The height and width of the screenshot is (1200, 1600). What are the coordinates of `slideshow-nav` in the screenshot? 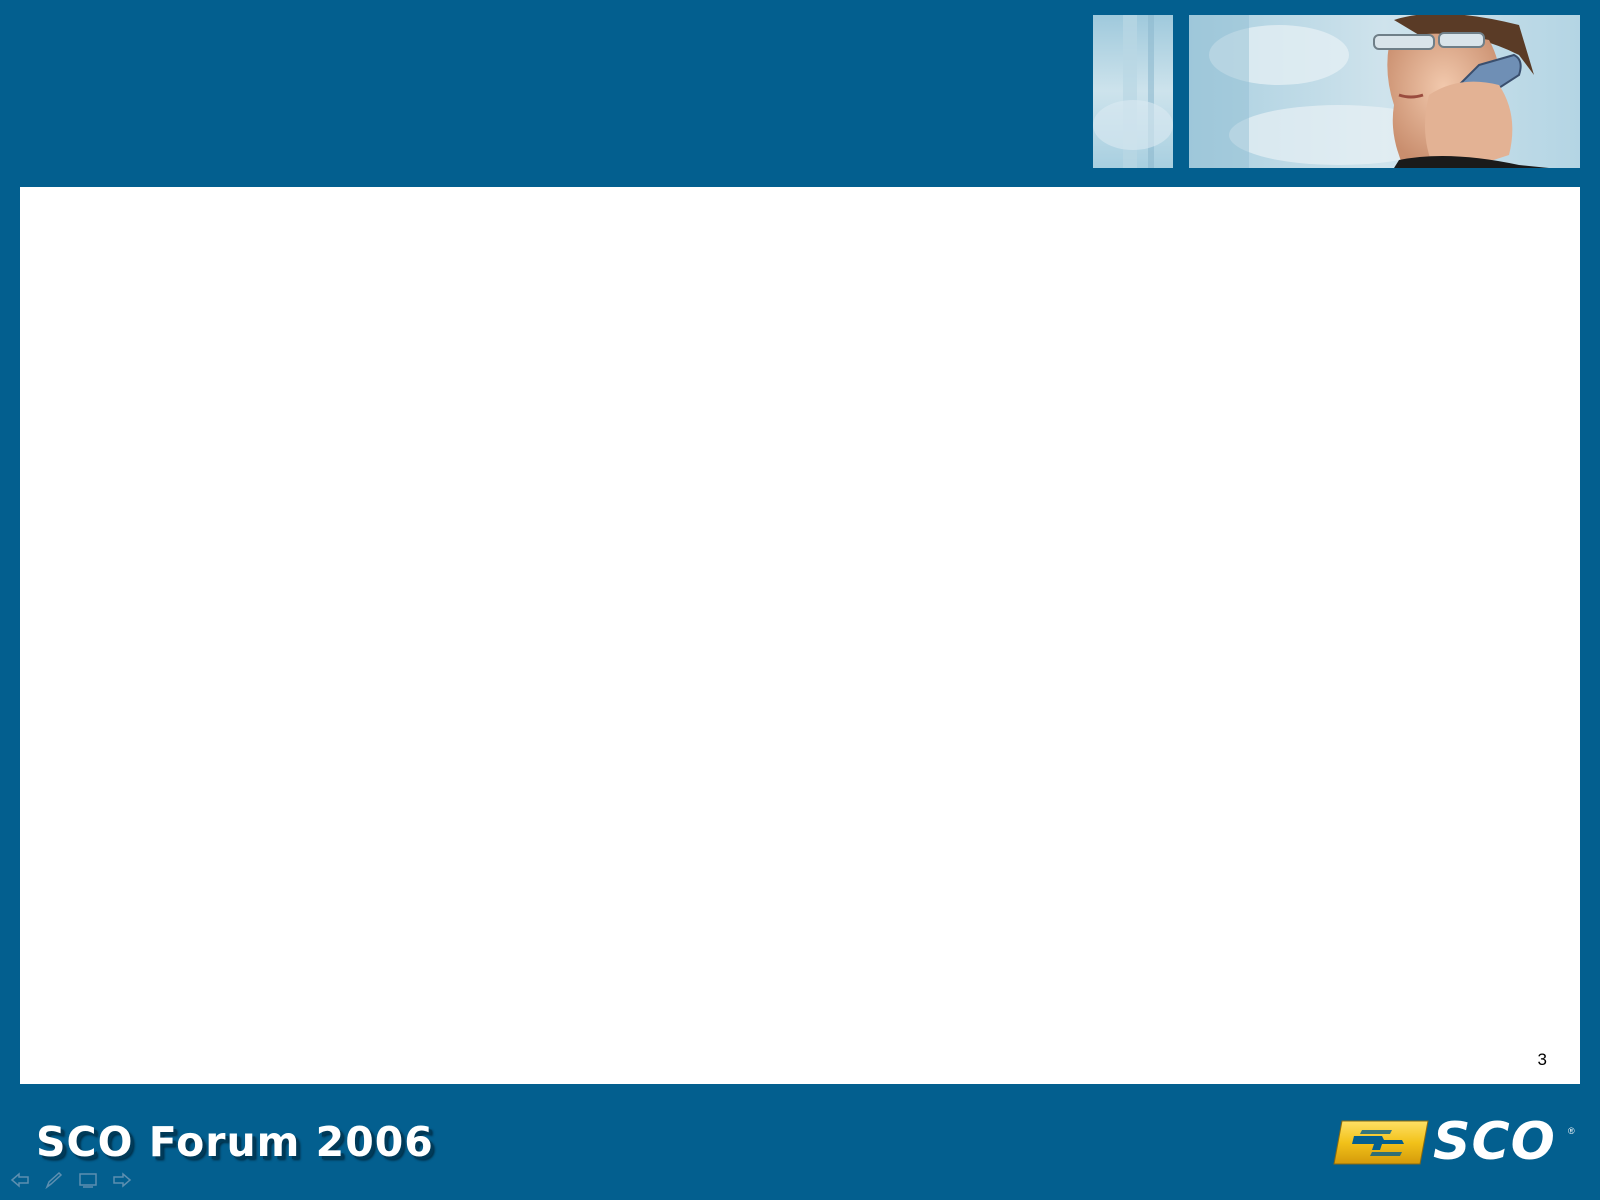 It's located at (71, 1180).